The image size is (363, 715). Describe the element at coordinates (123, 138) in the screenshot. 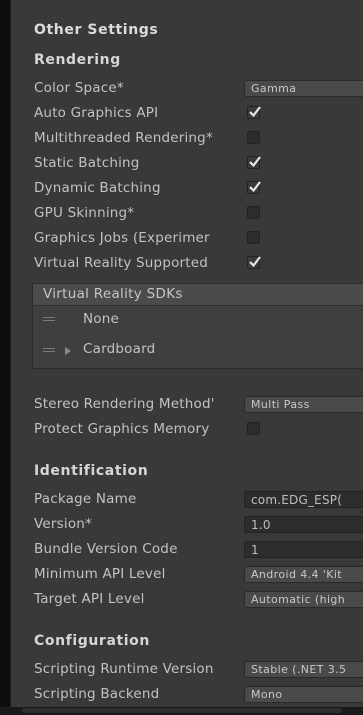

I see `multithreaded-rendering-label: Multithreaded Rendering*` at that location.